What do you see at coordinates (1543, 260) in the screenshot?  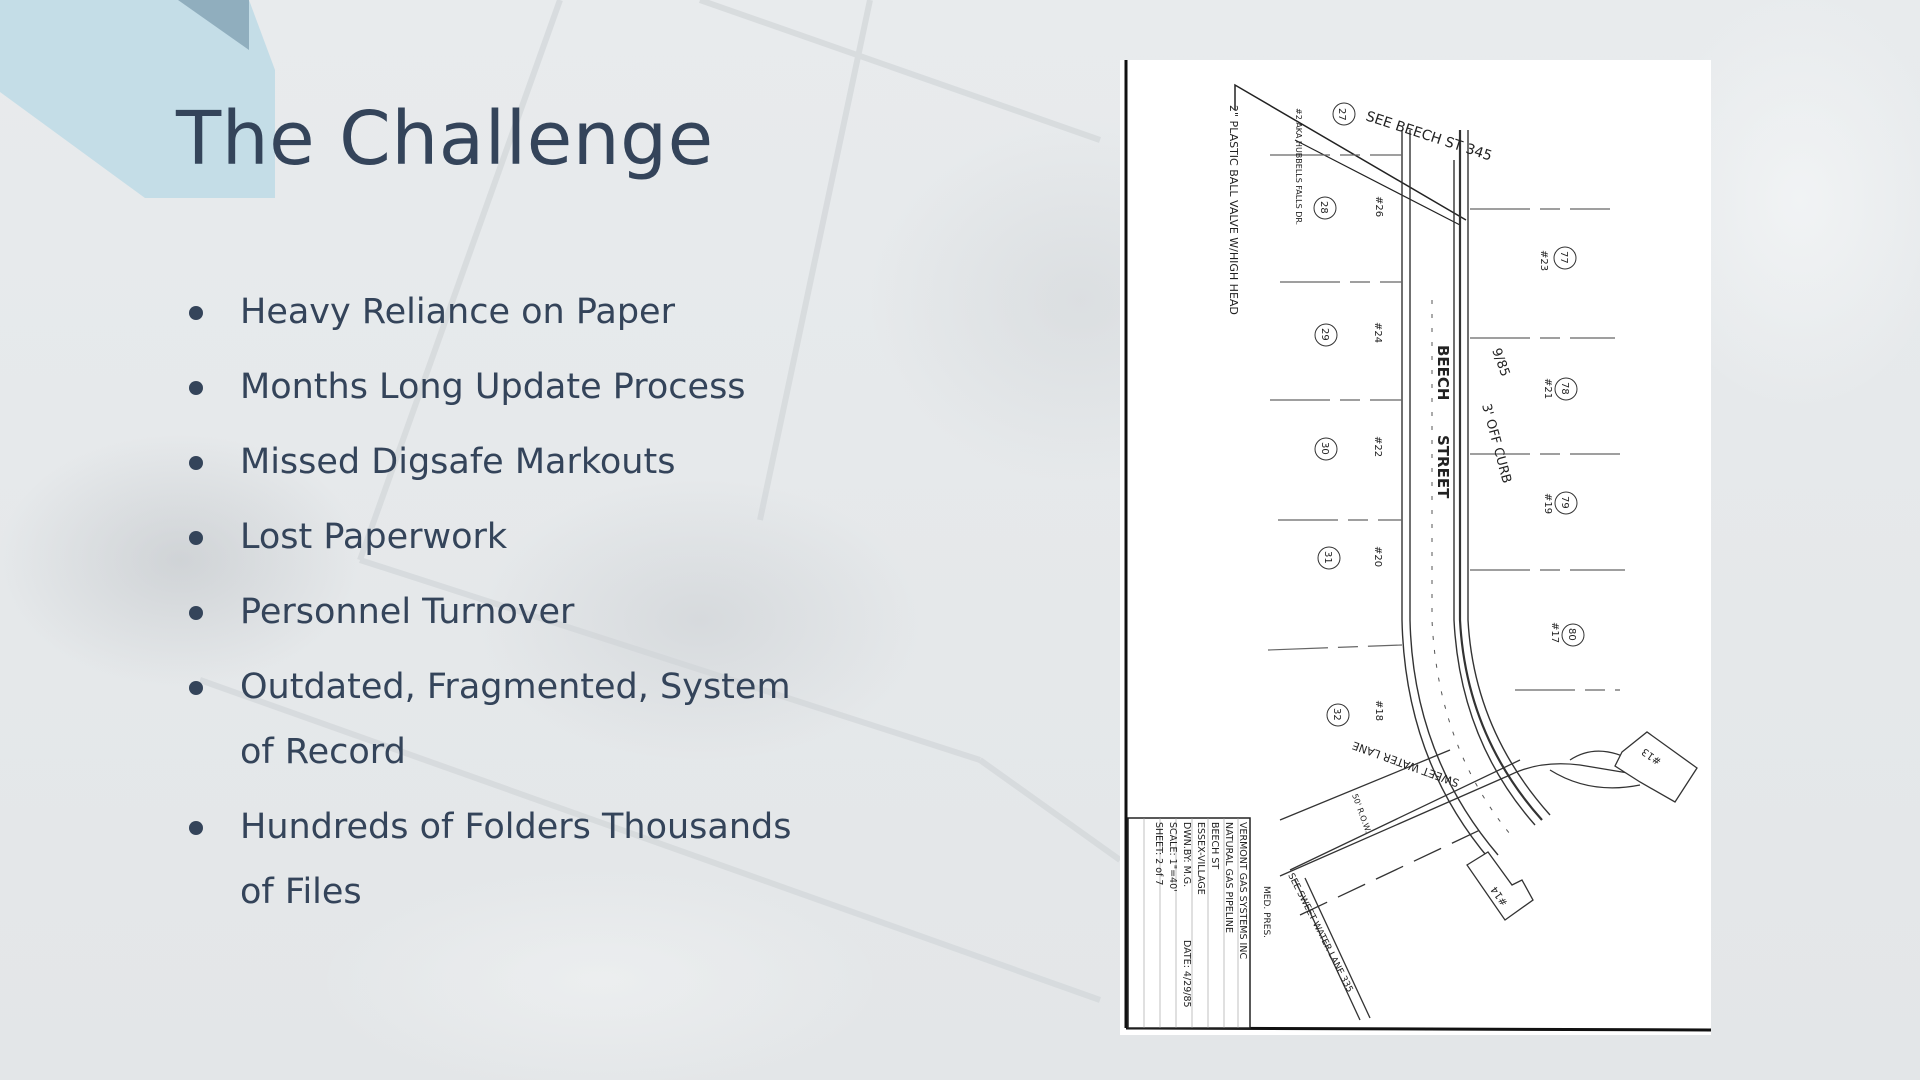 I see `house-number: #23` at bounding box center [1543, 260].